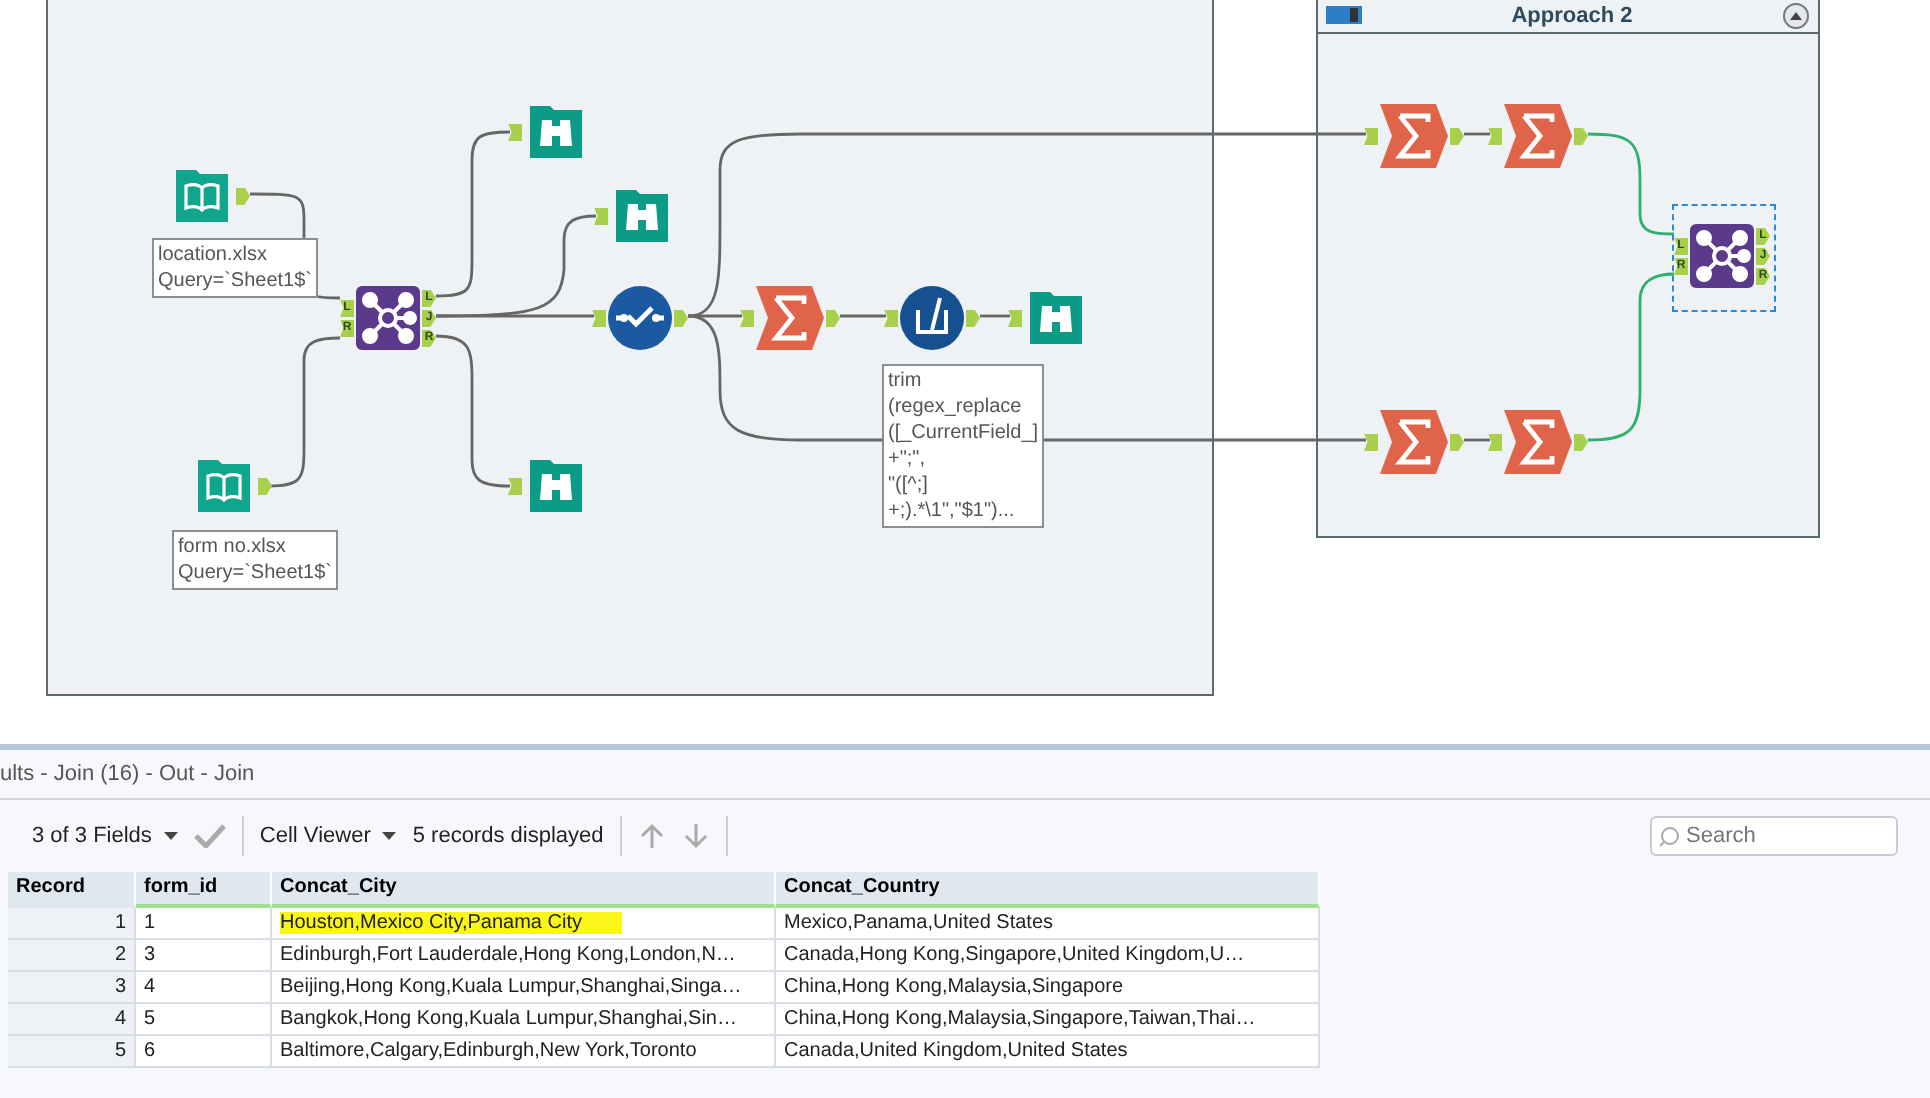 The width and height of the screenshot is (1930, 1098). I want to click on table-cell: China,Hong Kong,Malaysia,Singapore, so click(1048, 988).